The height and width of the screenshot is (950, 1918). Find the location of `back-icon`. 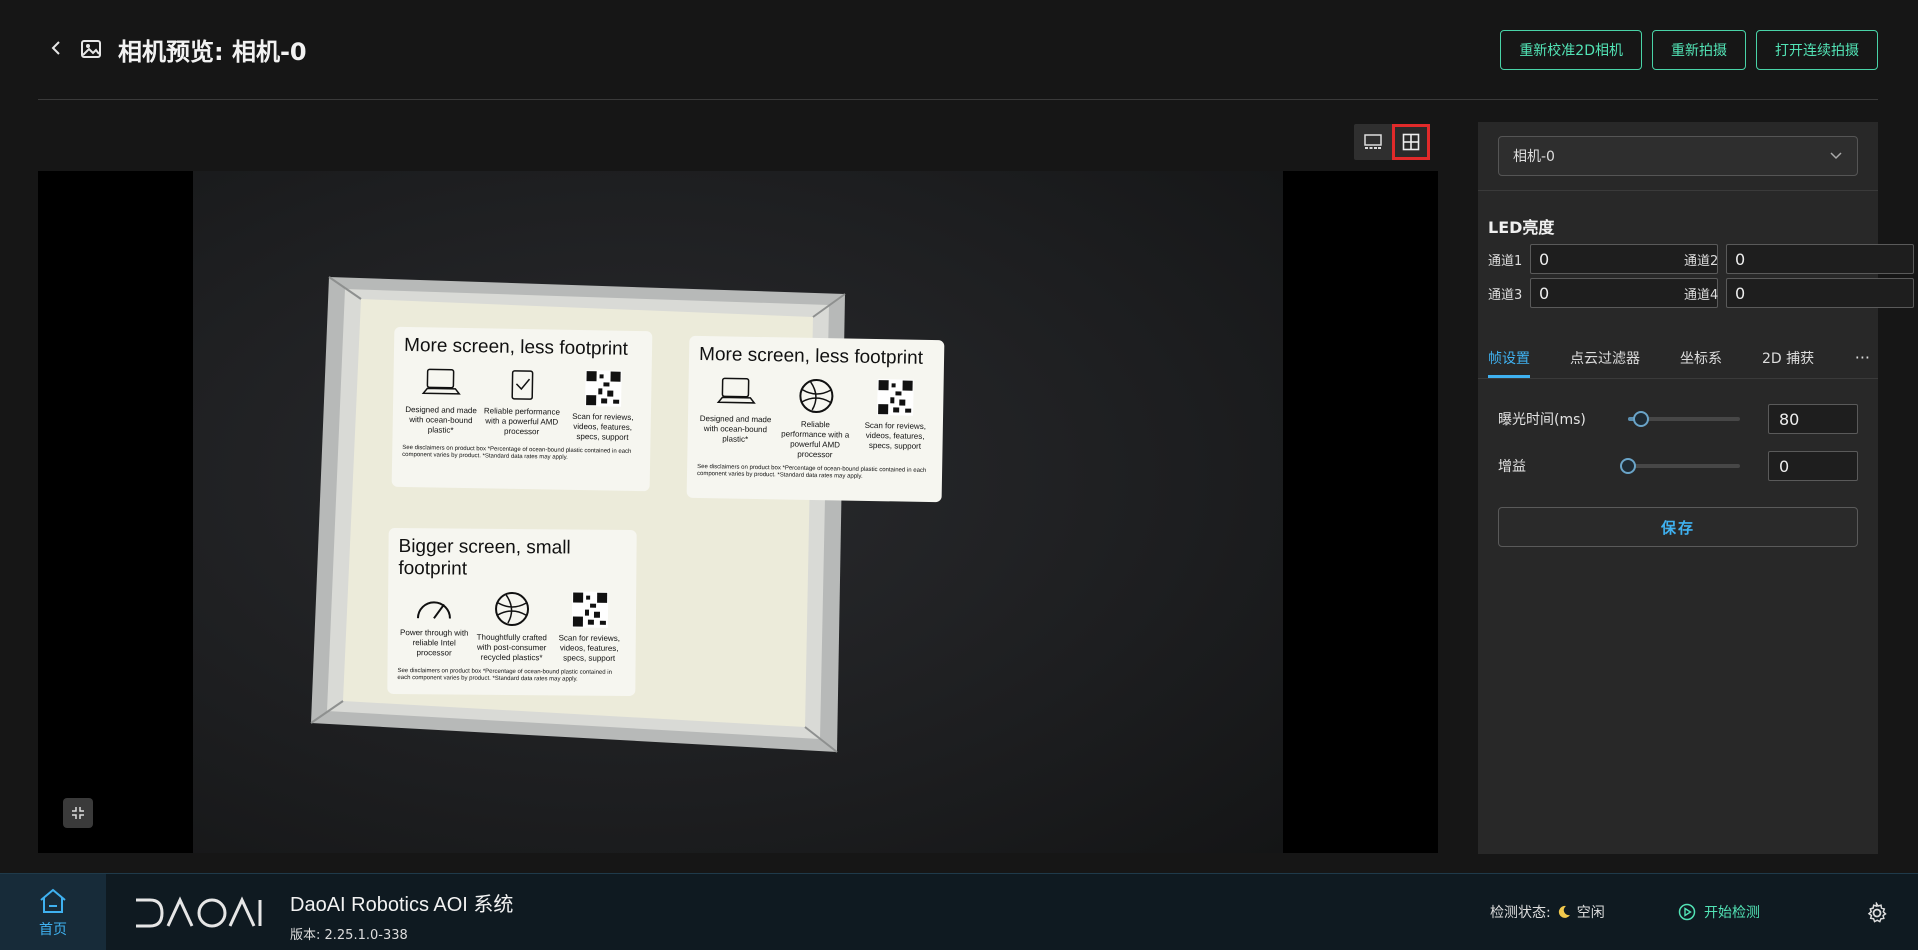

back-icon is located at coordinates (56, 48).